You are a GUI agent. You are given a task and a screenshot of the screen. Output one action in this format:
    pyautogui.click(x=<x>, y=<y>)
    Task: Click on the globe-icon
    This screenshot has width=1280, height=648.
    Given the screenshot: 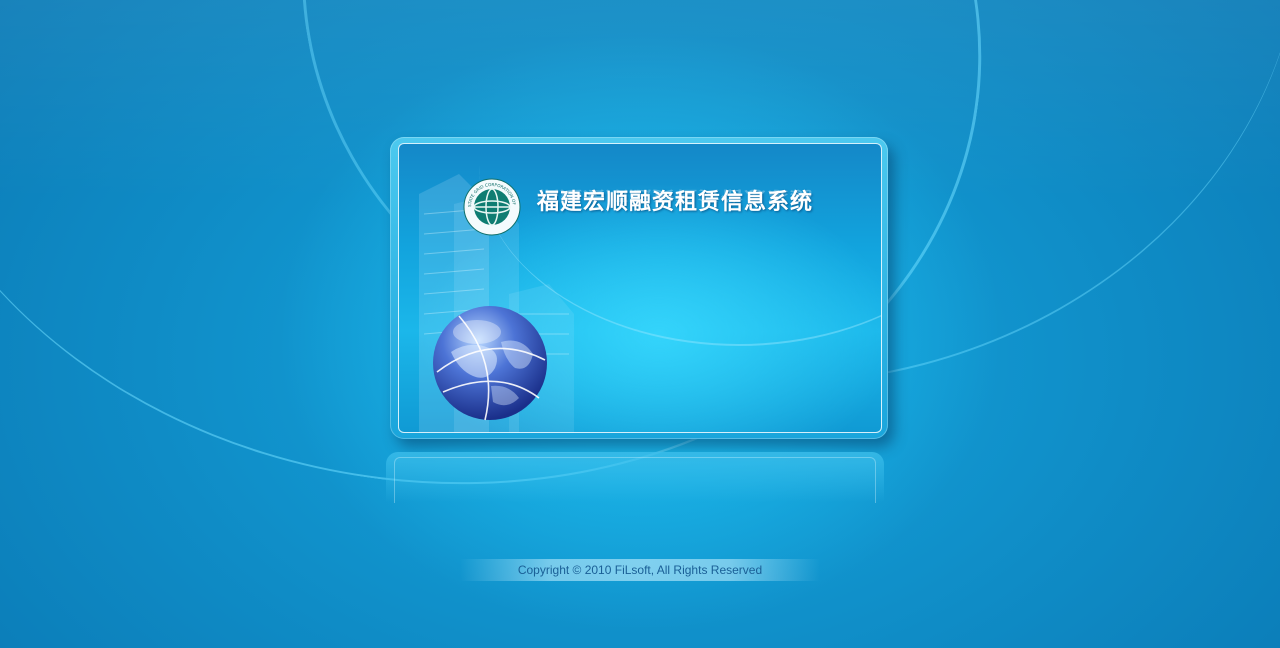 What is the action you would take?
    pyautogui.click(x=490, y=363)
    